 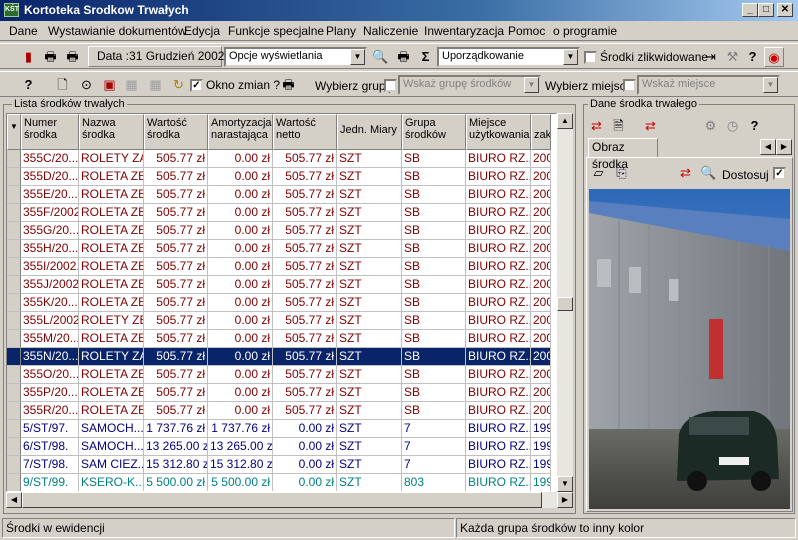 I want to click on changes-window-checkbox: ✓, so click(x=196, y=85).